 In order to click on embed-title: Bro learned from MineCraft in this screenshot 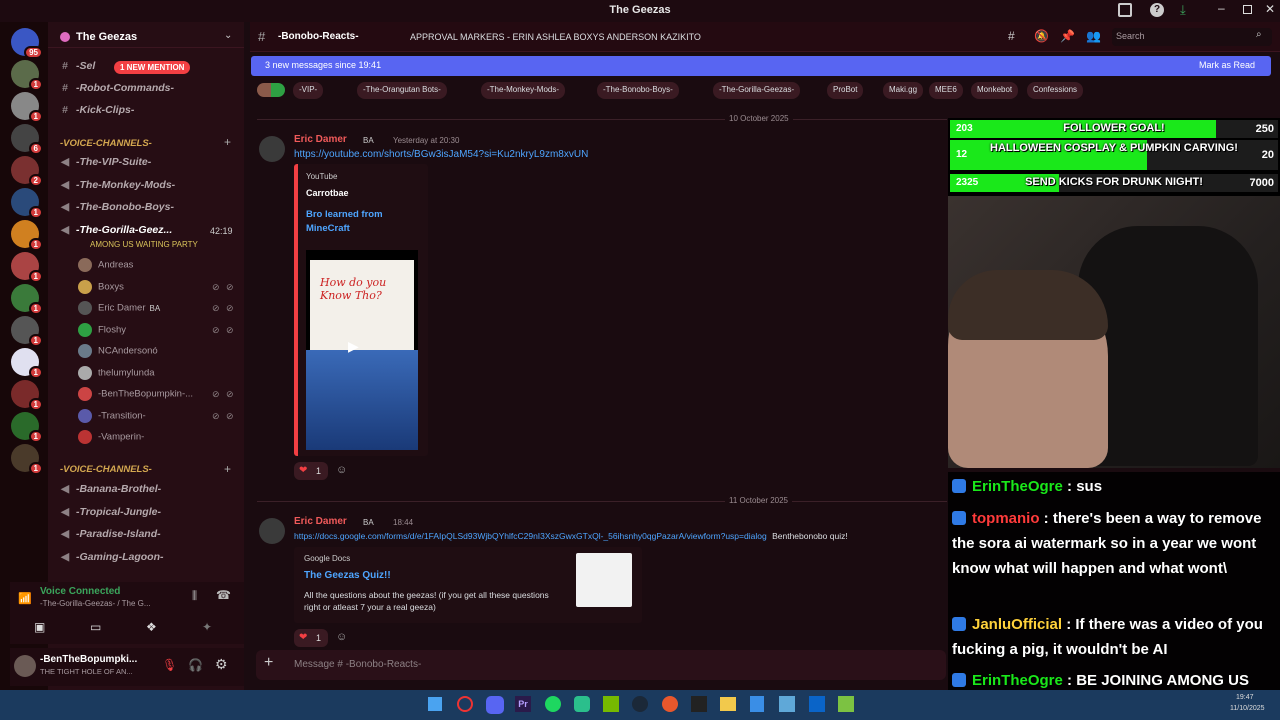, I will do `click(361, 222)`.